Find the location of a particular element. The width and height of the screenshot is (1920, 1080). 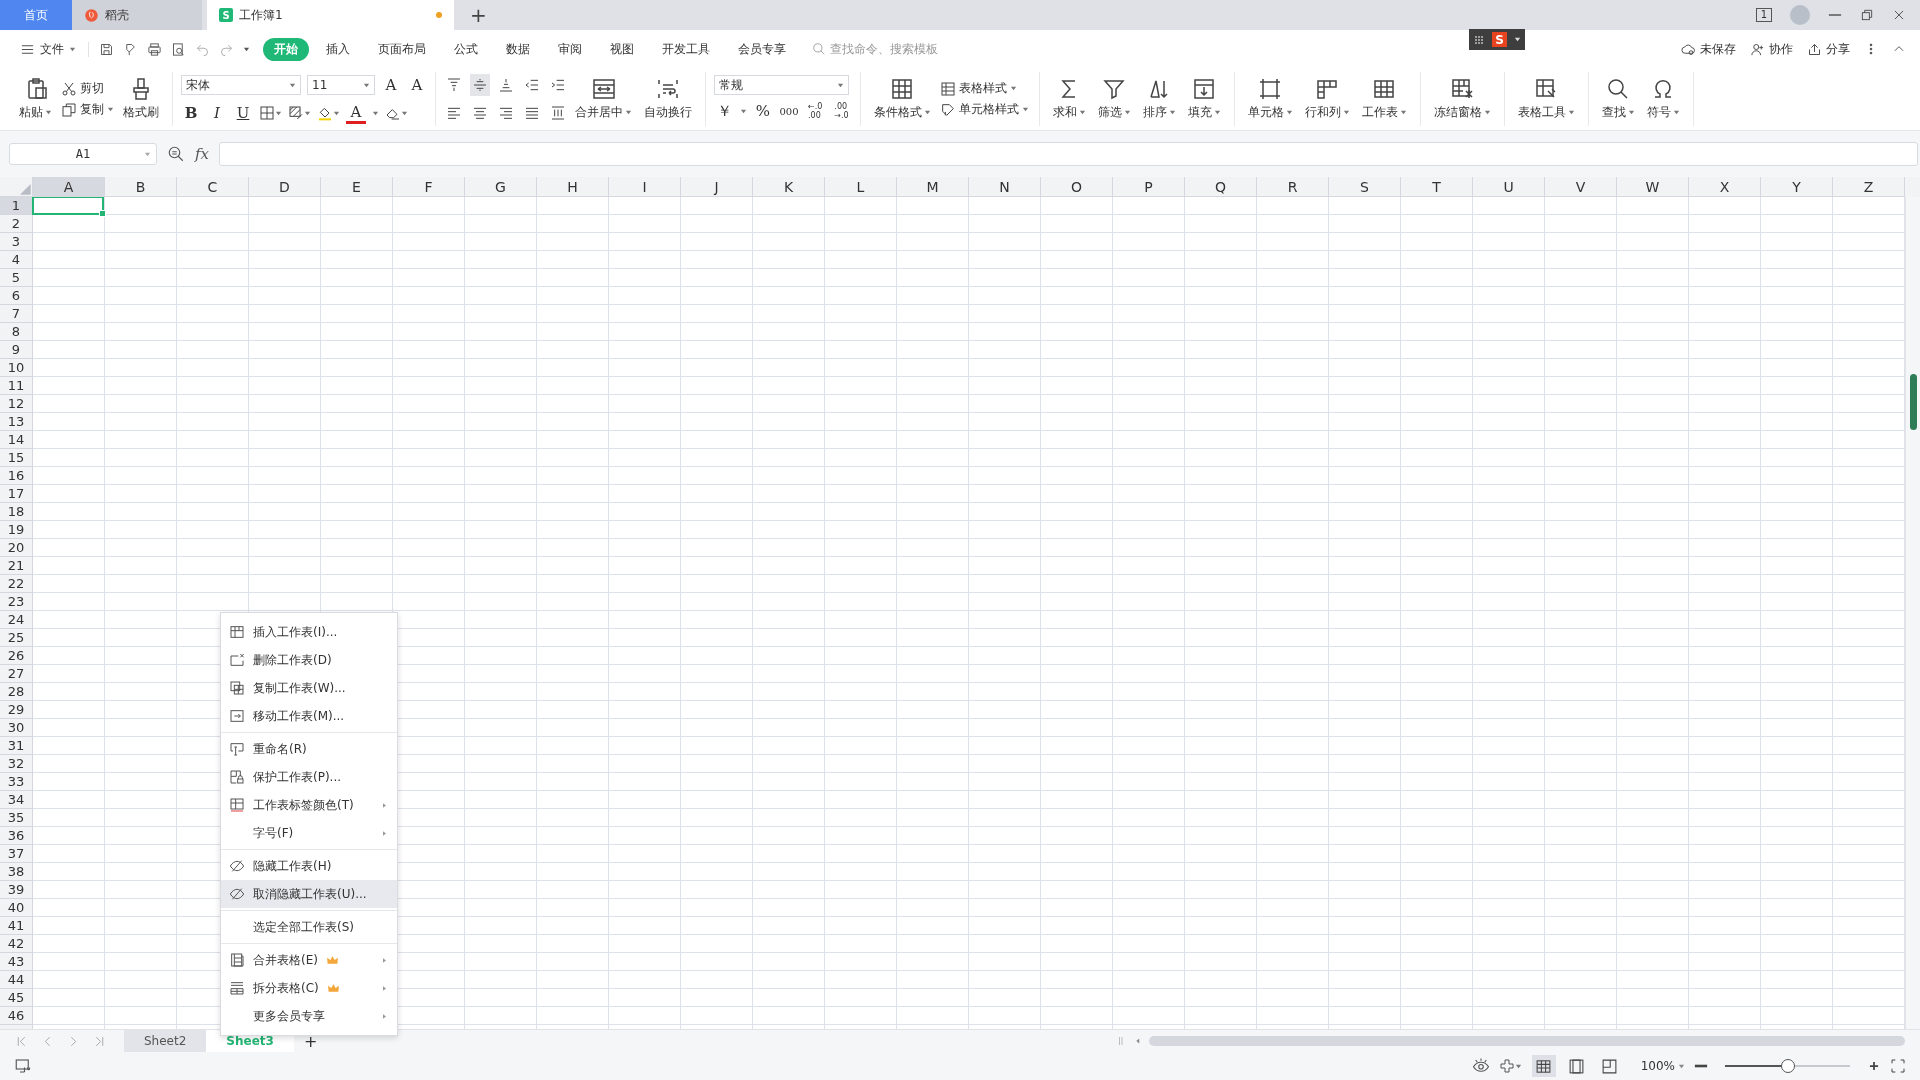

ribbon-button: 合并居中 is located at coordinates (603, 99).